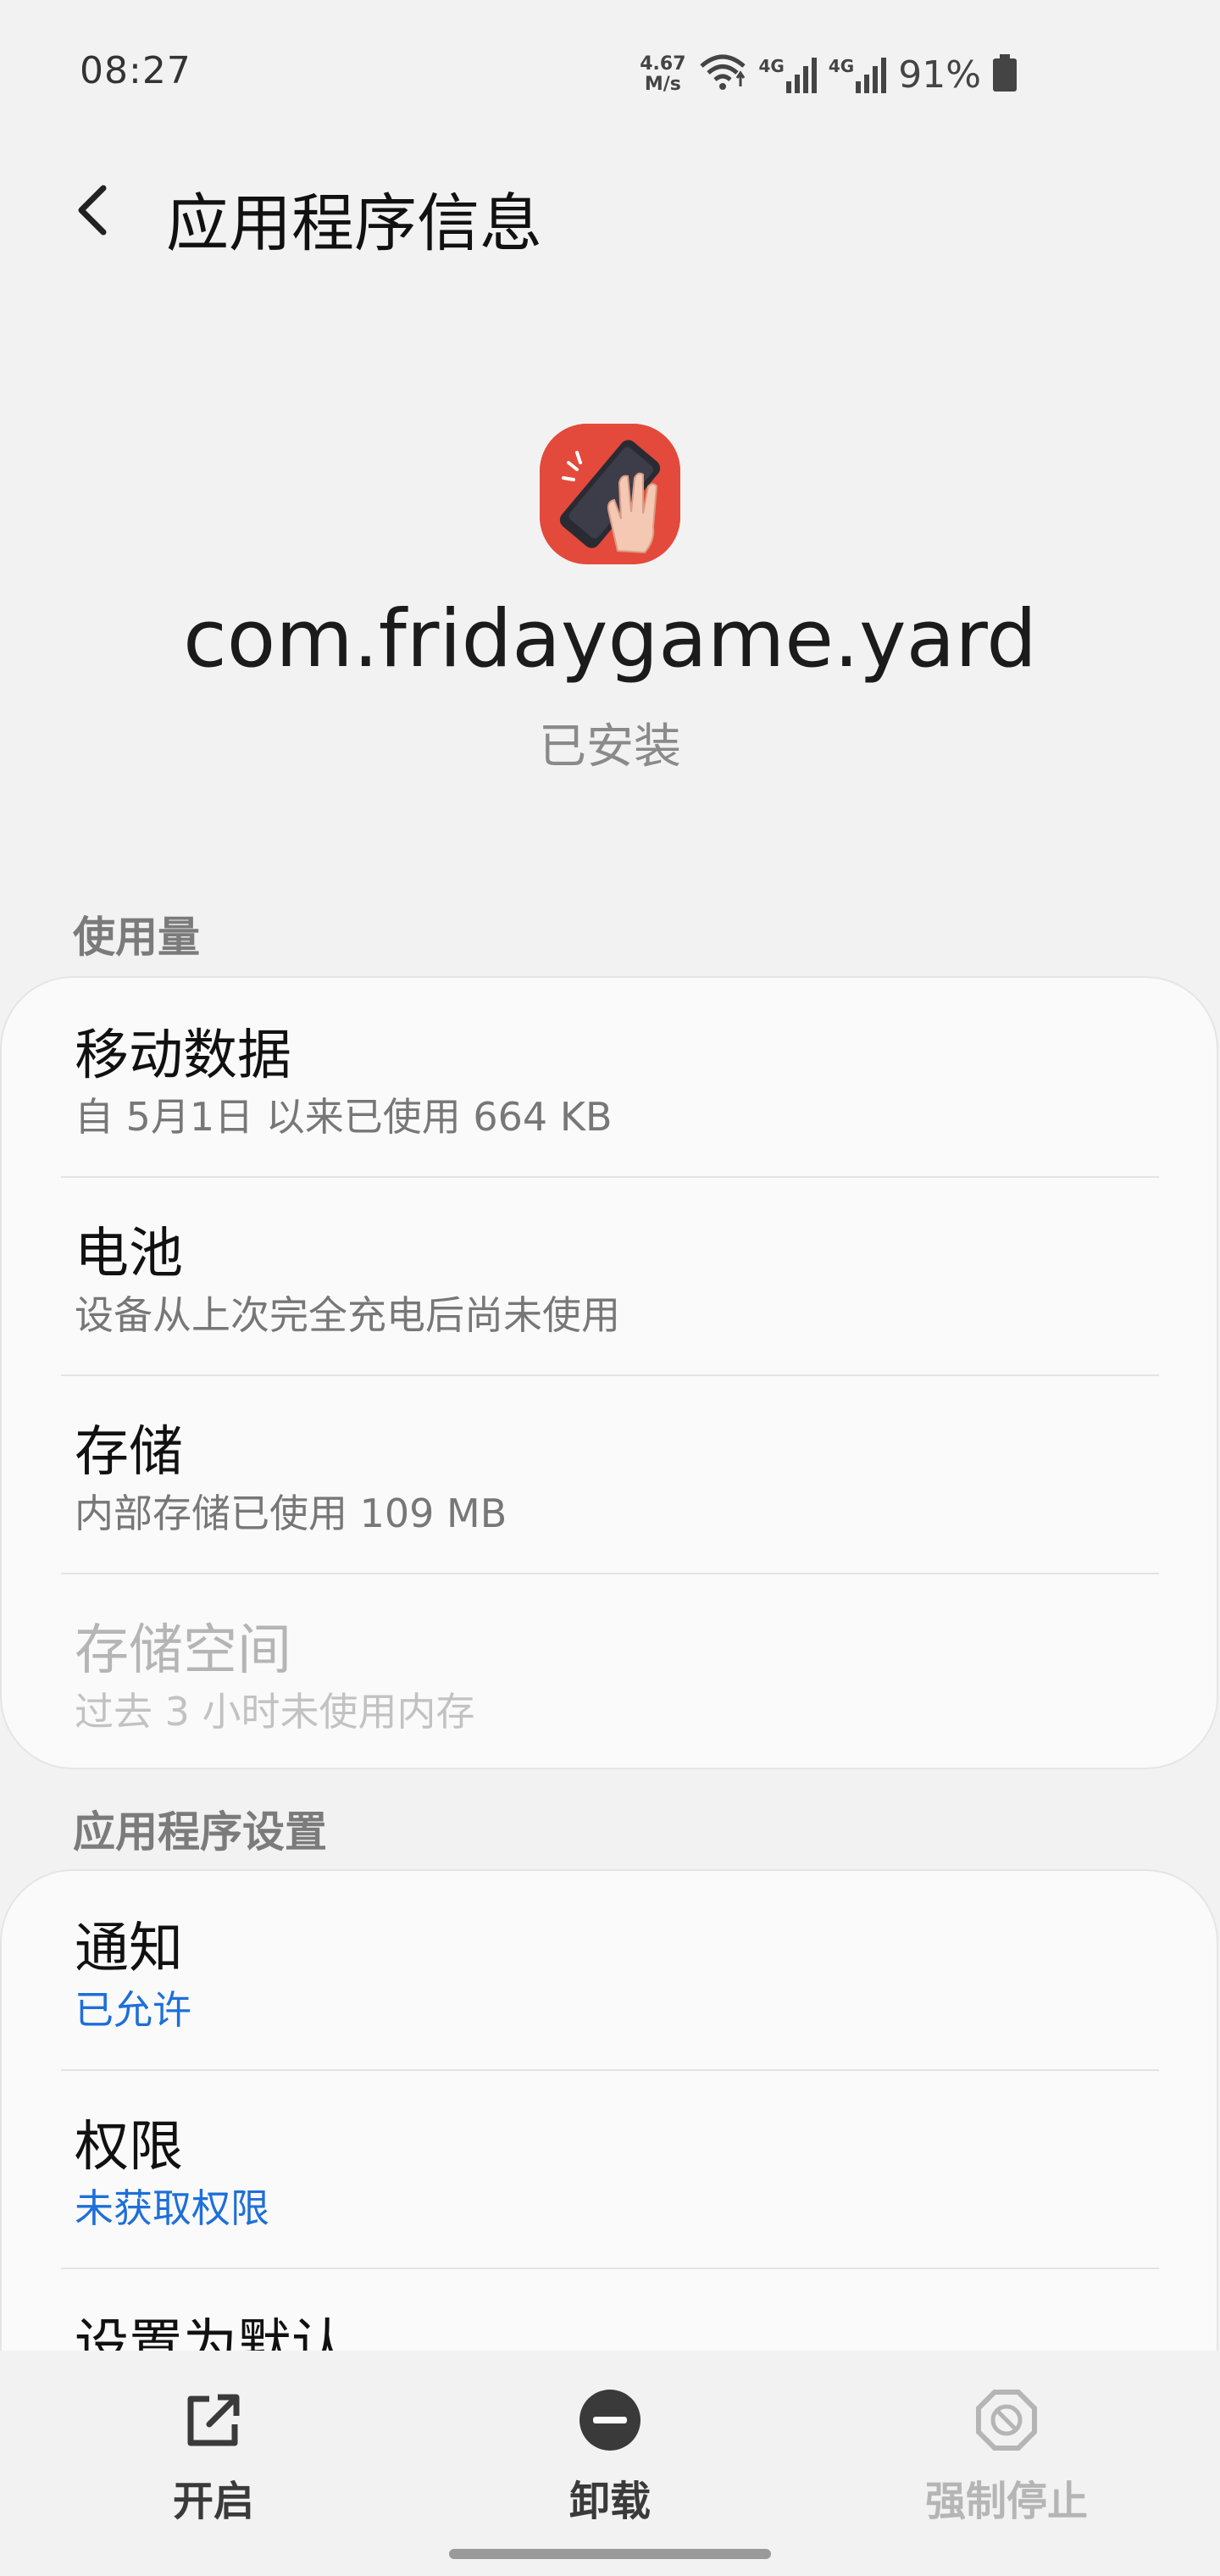 The height and width of the screenshot is (2576, 1220). I want to click on open-external-icon, so click(213, 2420).